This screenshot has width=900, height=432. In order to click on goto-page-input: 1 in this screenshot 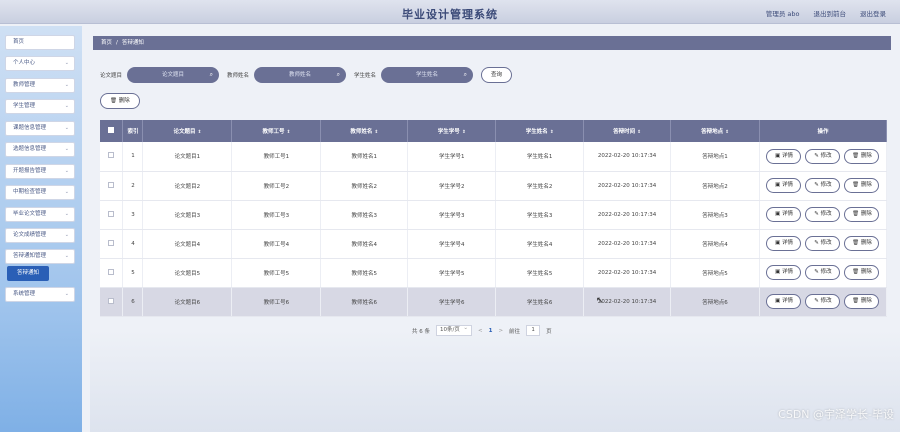, I will do `click(533, 330)`.